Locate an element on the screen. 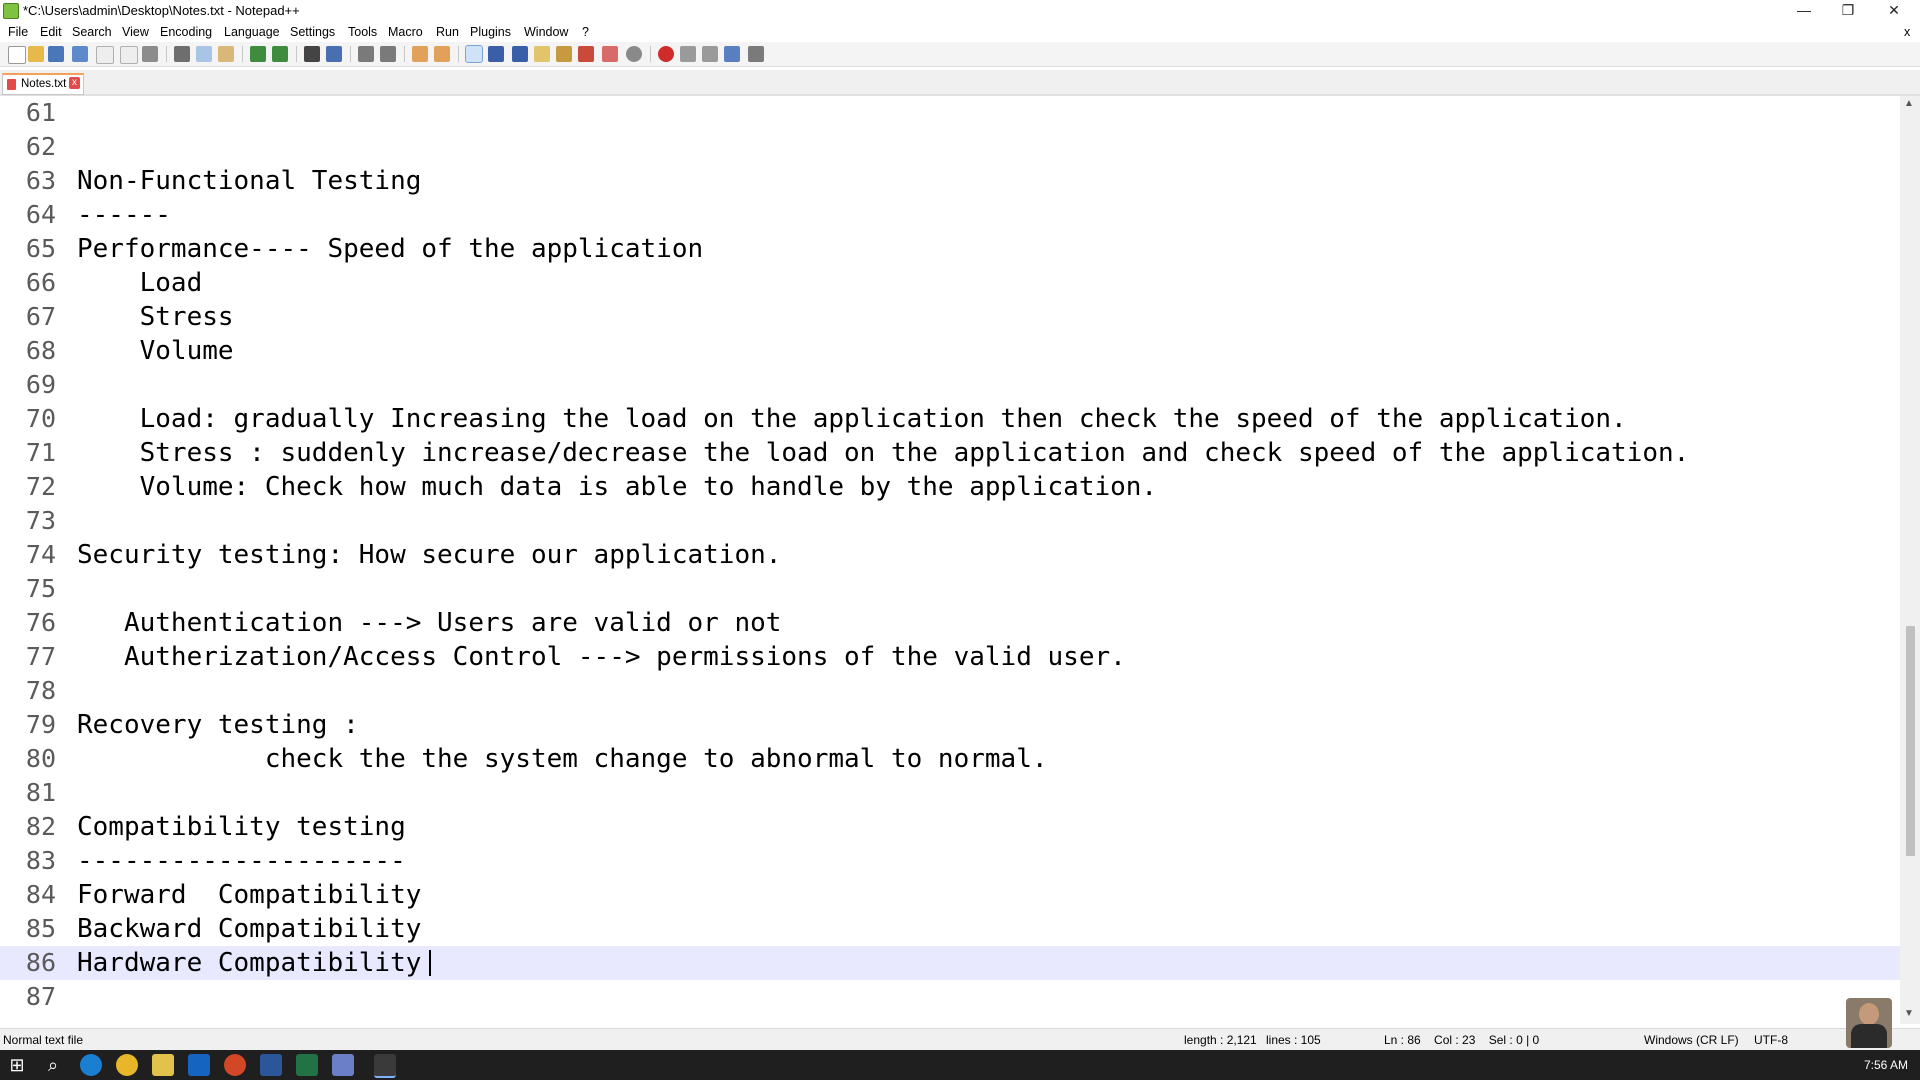  line-text: Stress is located at coordinates (155, 317).